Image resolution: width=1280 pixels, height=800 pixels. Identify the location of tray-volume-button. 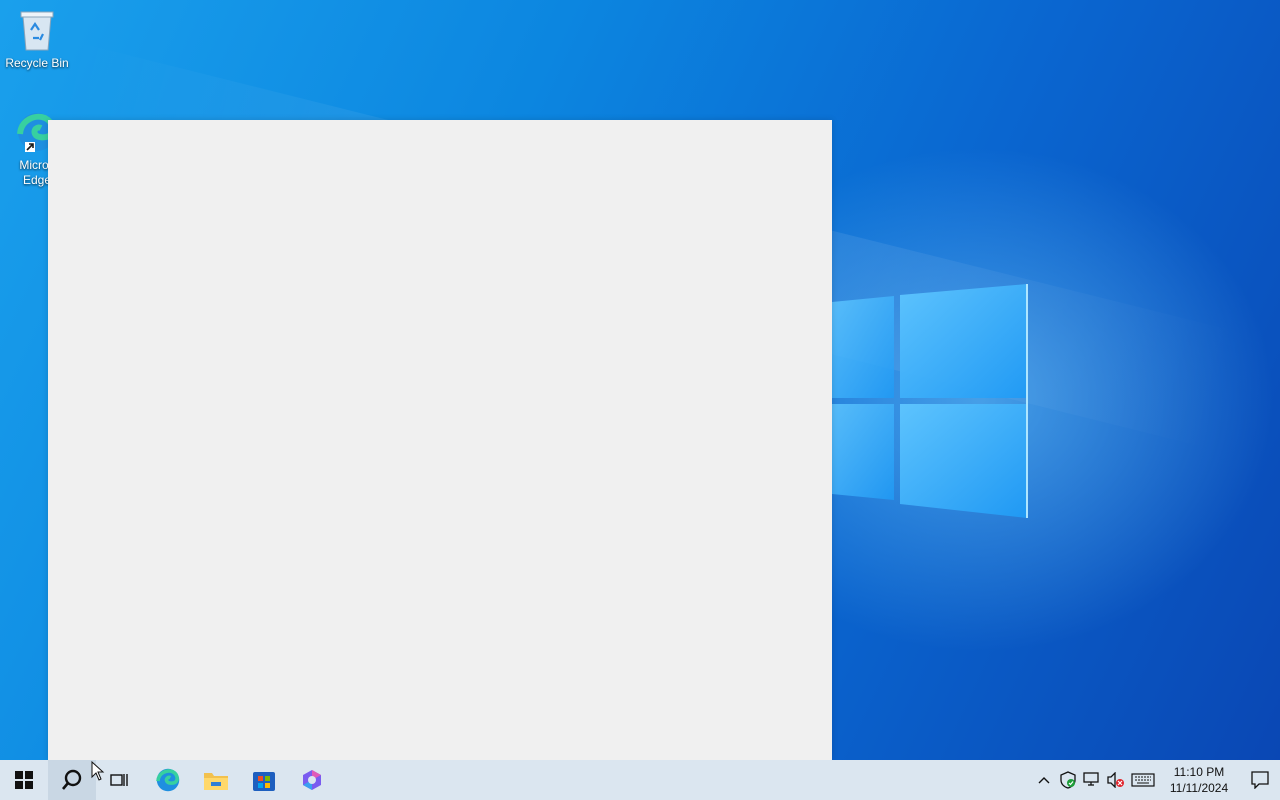
(1116, 780).